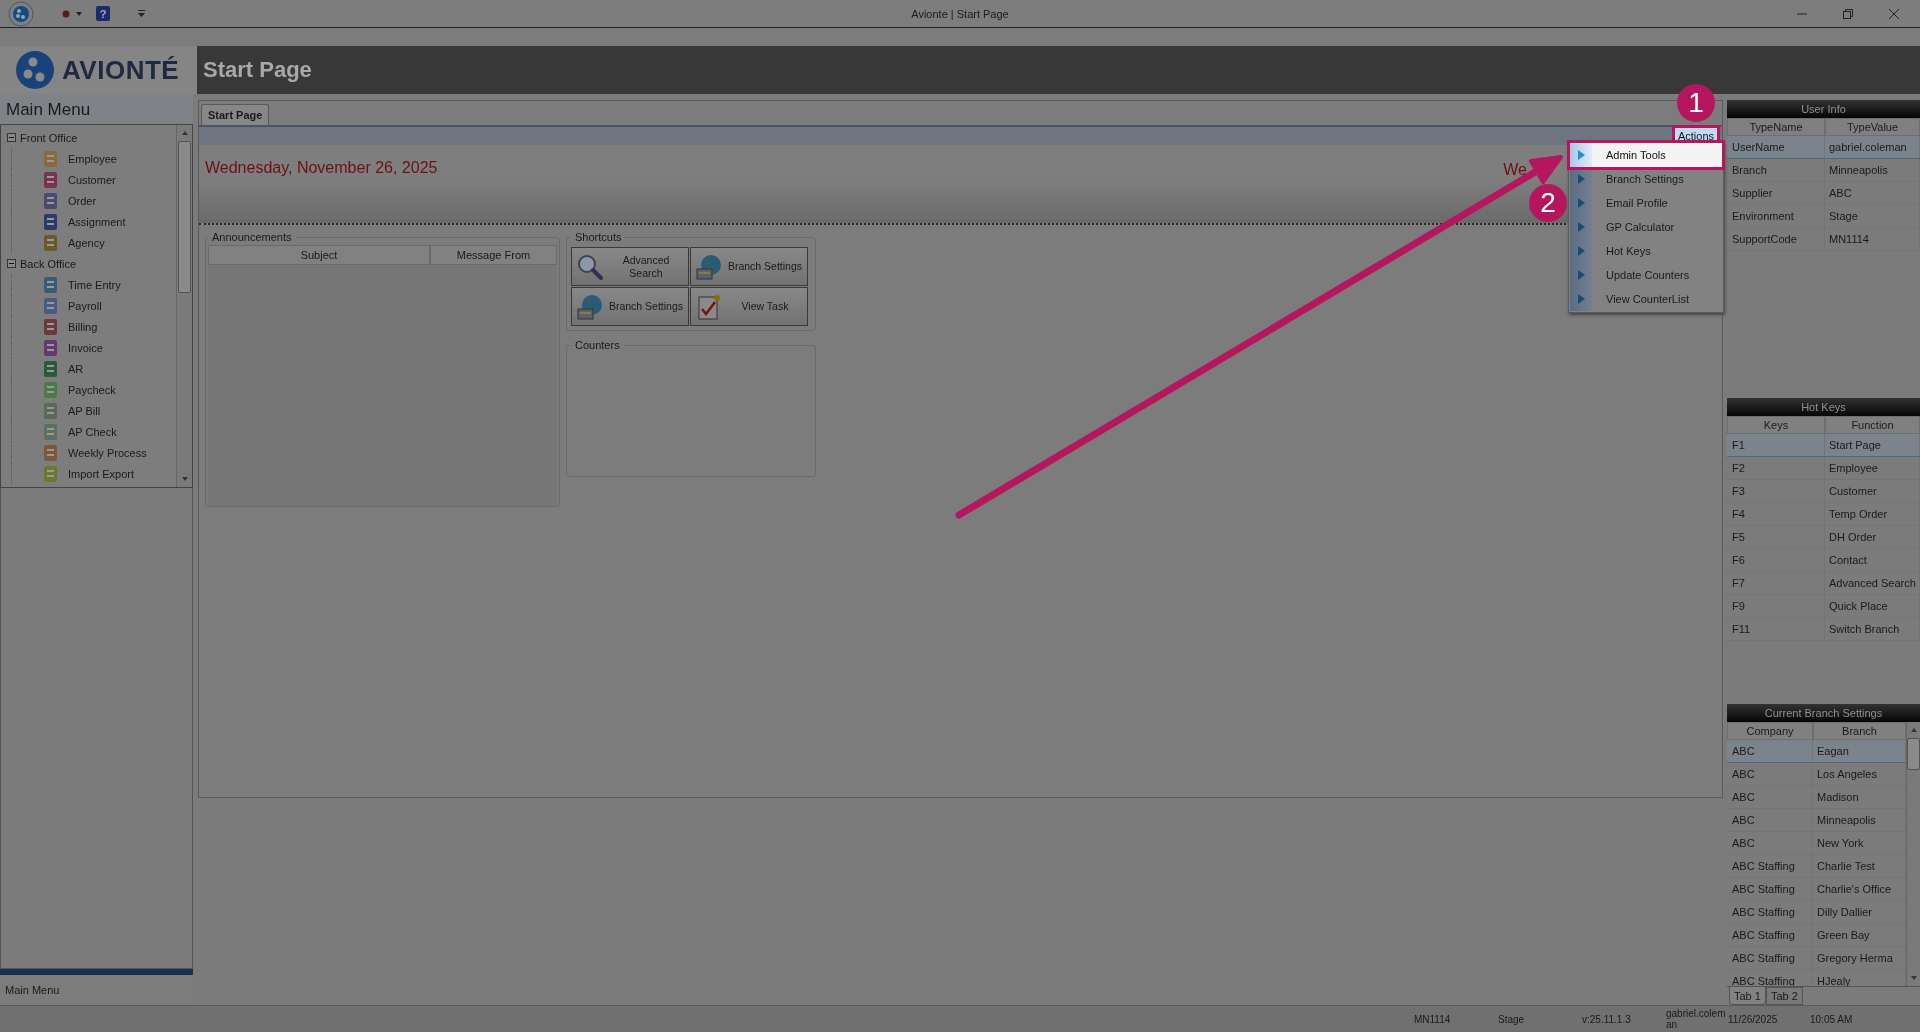 Image resolution: width=1920 pixels, height=1032 pixels. I want to click on menu-item: Branch Settings, so click(1646, 179).